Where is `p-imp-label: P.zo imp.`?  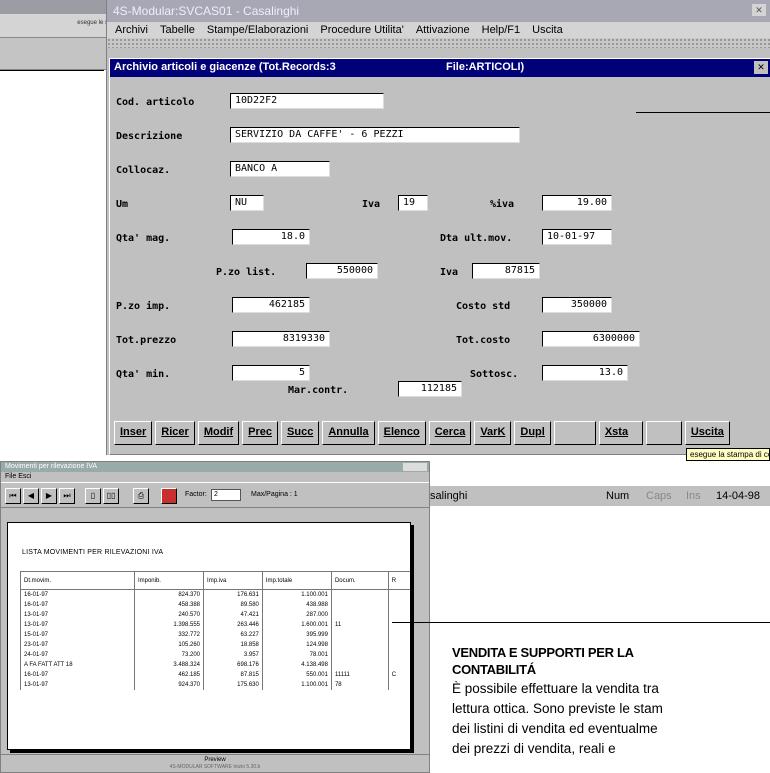
p-imp-label: P.zo imp. is located at coordinates (143, 306).